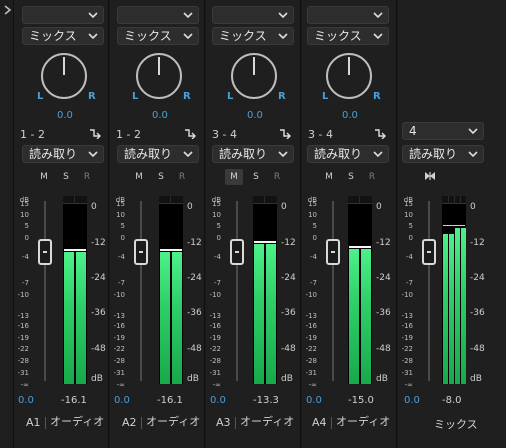 The image size is (506, 448). What do you see at coordinates (194, 243) in the screenshot?
I see `meter-scale-label: -12` at bounding box center [194, 243].